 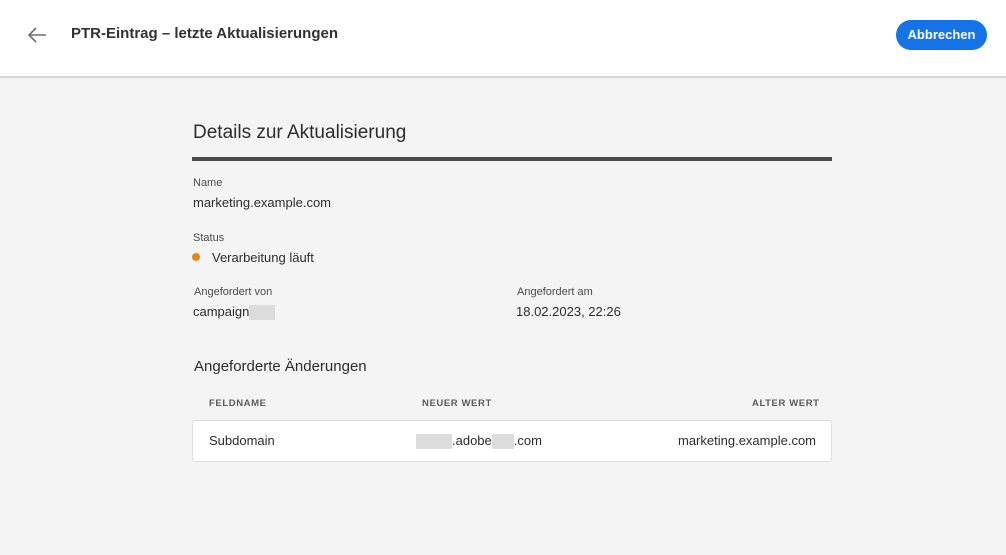 What do you see at coordinates (280, 366) in the screenshot?
I see `changes-section-title: Angeforderte Änderungen` at bounding box center [280, 366].